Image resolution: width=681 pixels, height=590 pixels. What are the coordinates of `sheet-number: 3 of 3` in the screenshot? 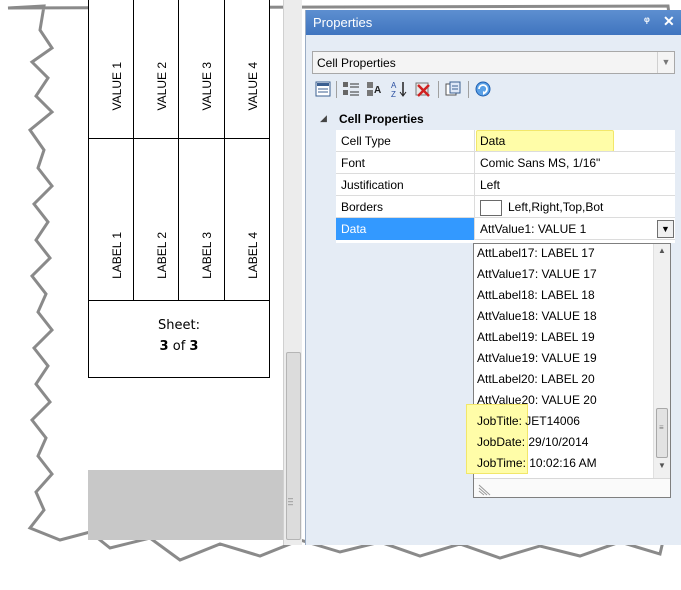 It's located at (179, 346).